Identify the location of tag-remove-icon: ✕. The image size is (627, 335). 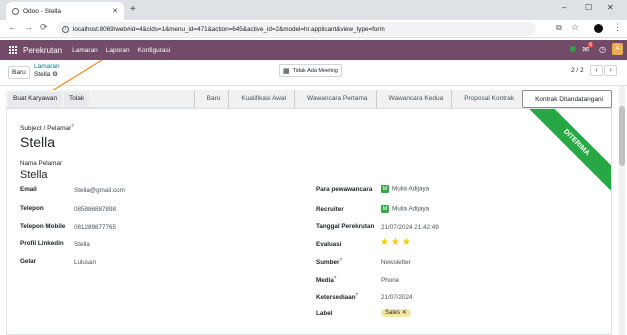
(404, 313).